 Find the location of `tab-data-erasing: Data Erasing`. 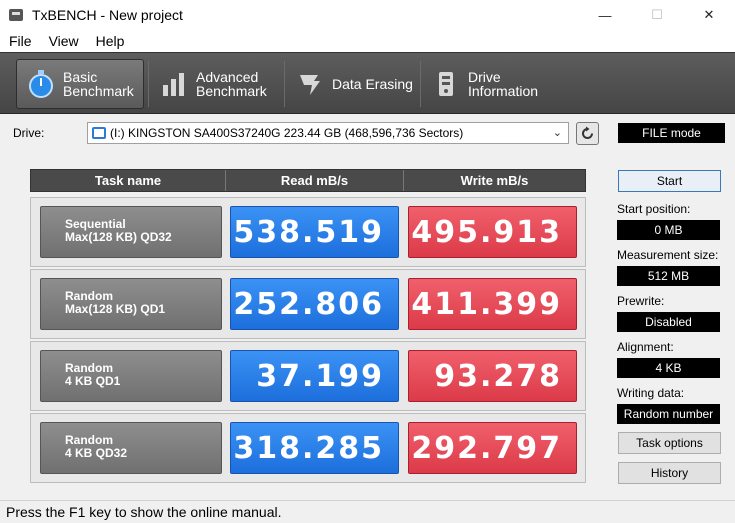

tab-data-erasing: Data Erasing is located at coordinates (352, 84).